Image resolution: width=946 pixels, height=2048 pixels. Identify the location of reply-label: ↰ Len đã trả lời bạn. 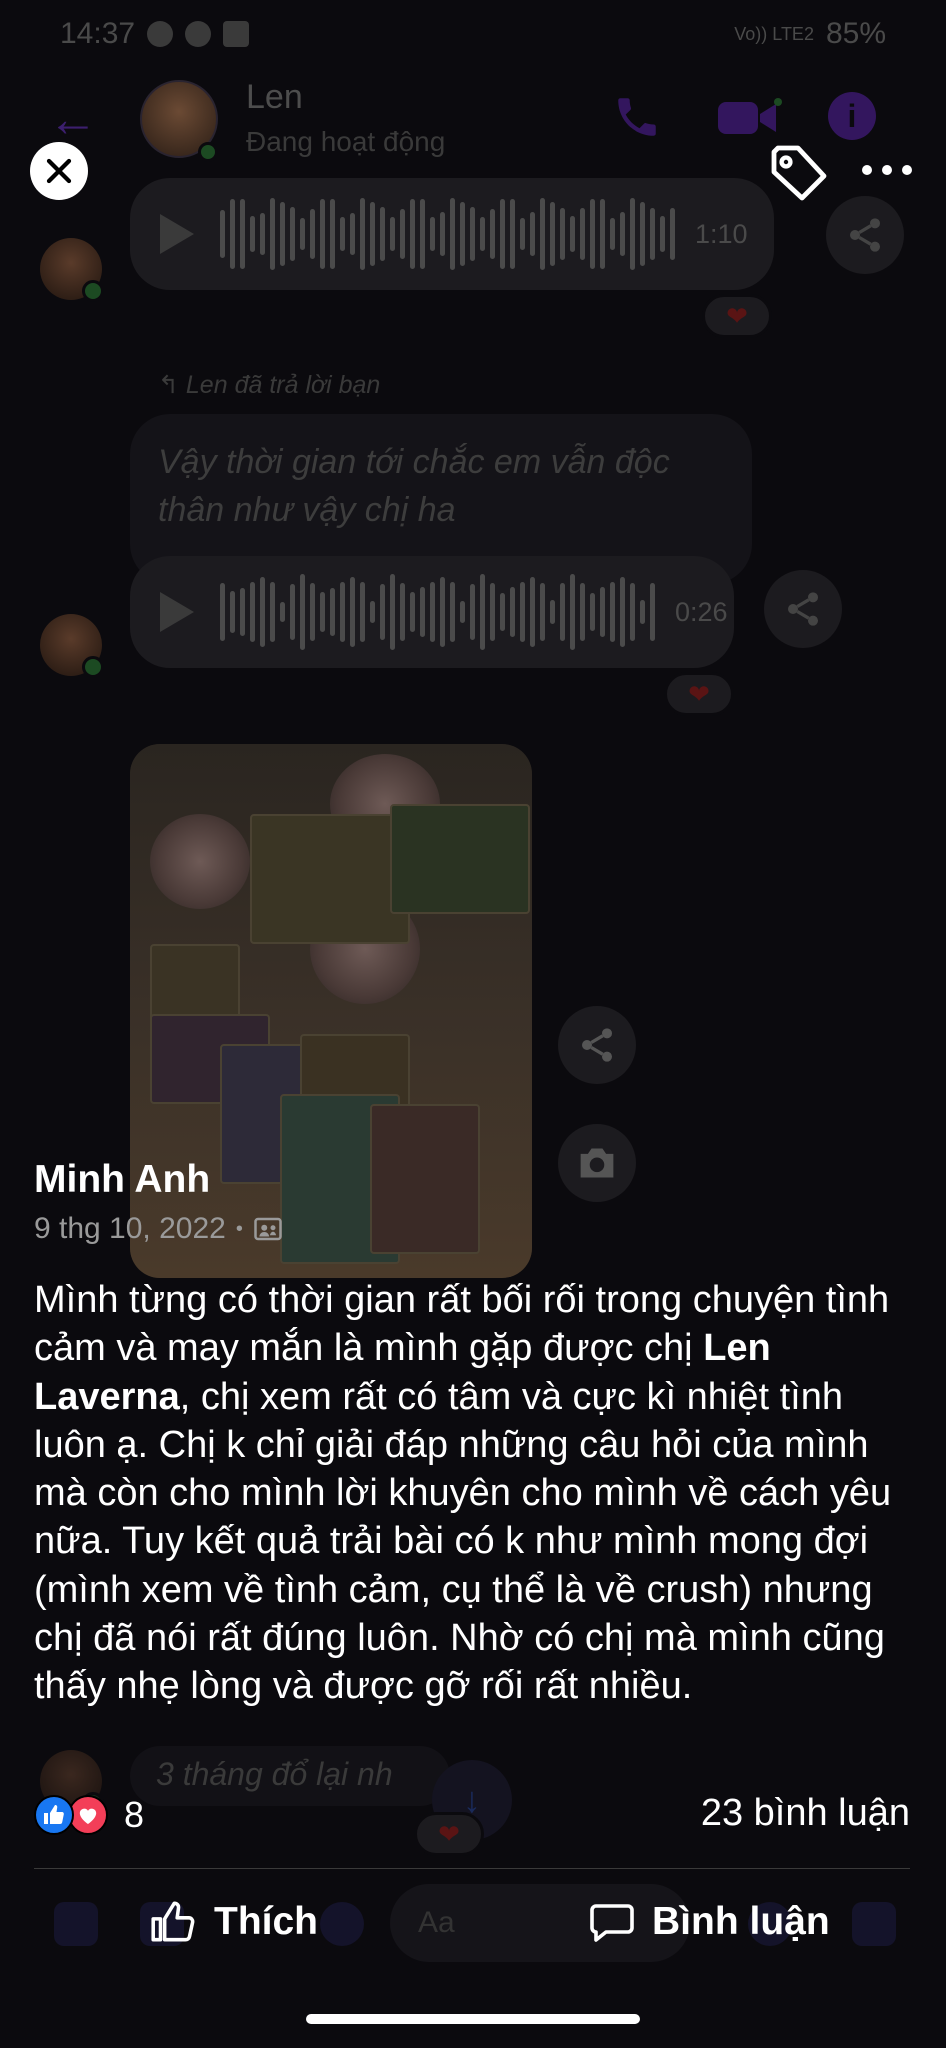
(269, 385).